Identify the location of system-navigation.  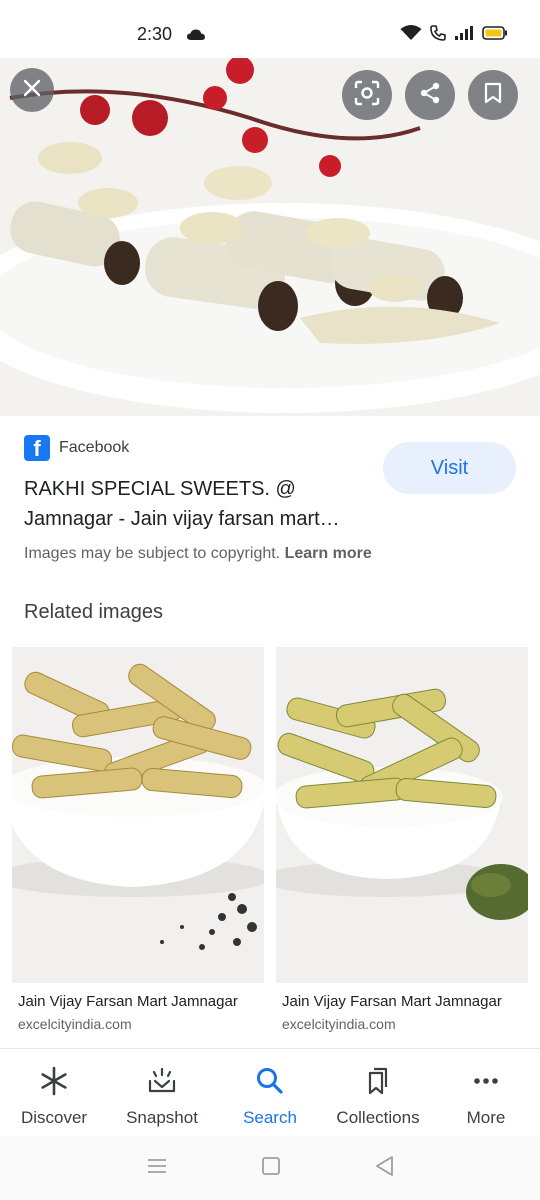
(270, 1168).